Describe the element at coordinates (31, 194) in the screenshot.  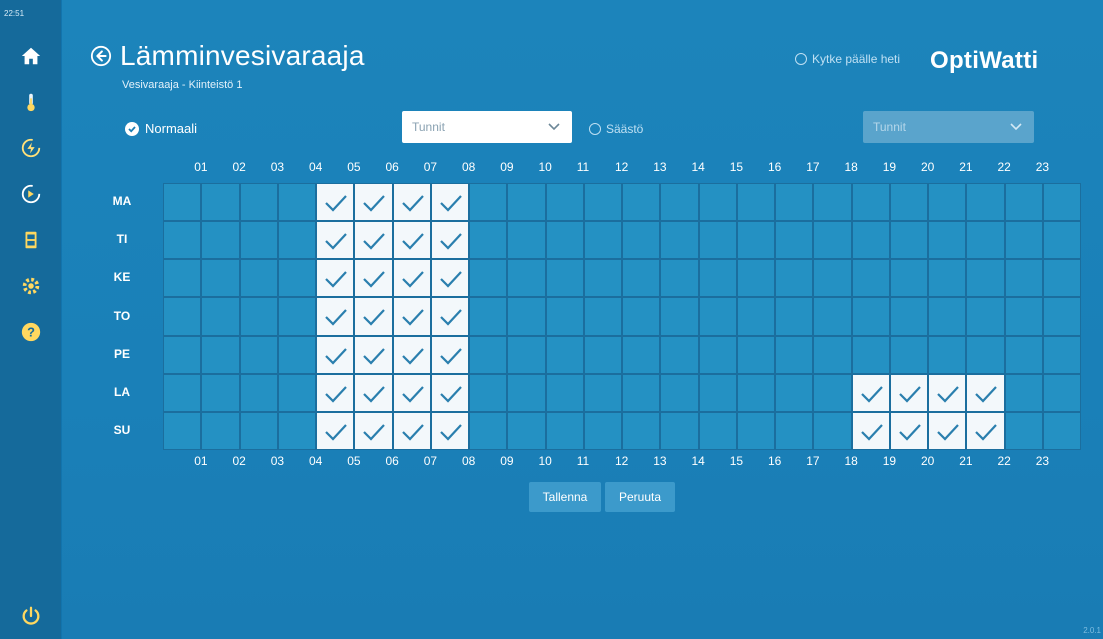
I see `savings-icon` at that location.